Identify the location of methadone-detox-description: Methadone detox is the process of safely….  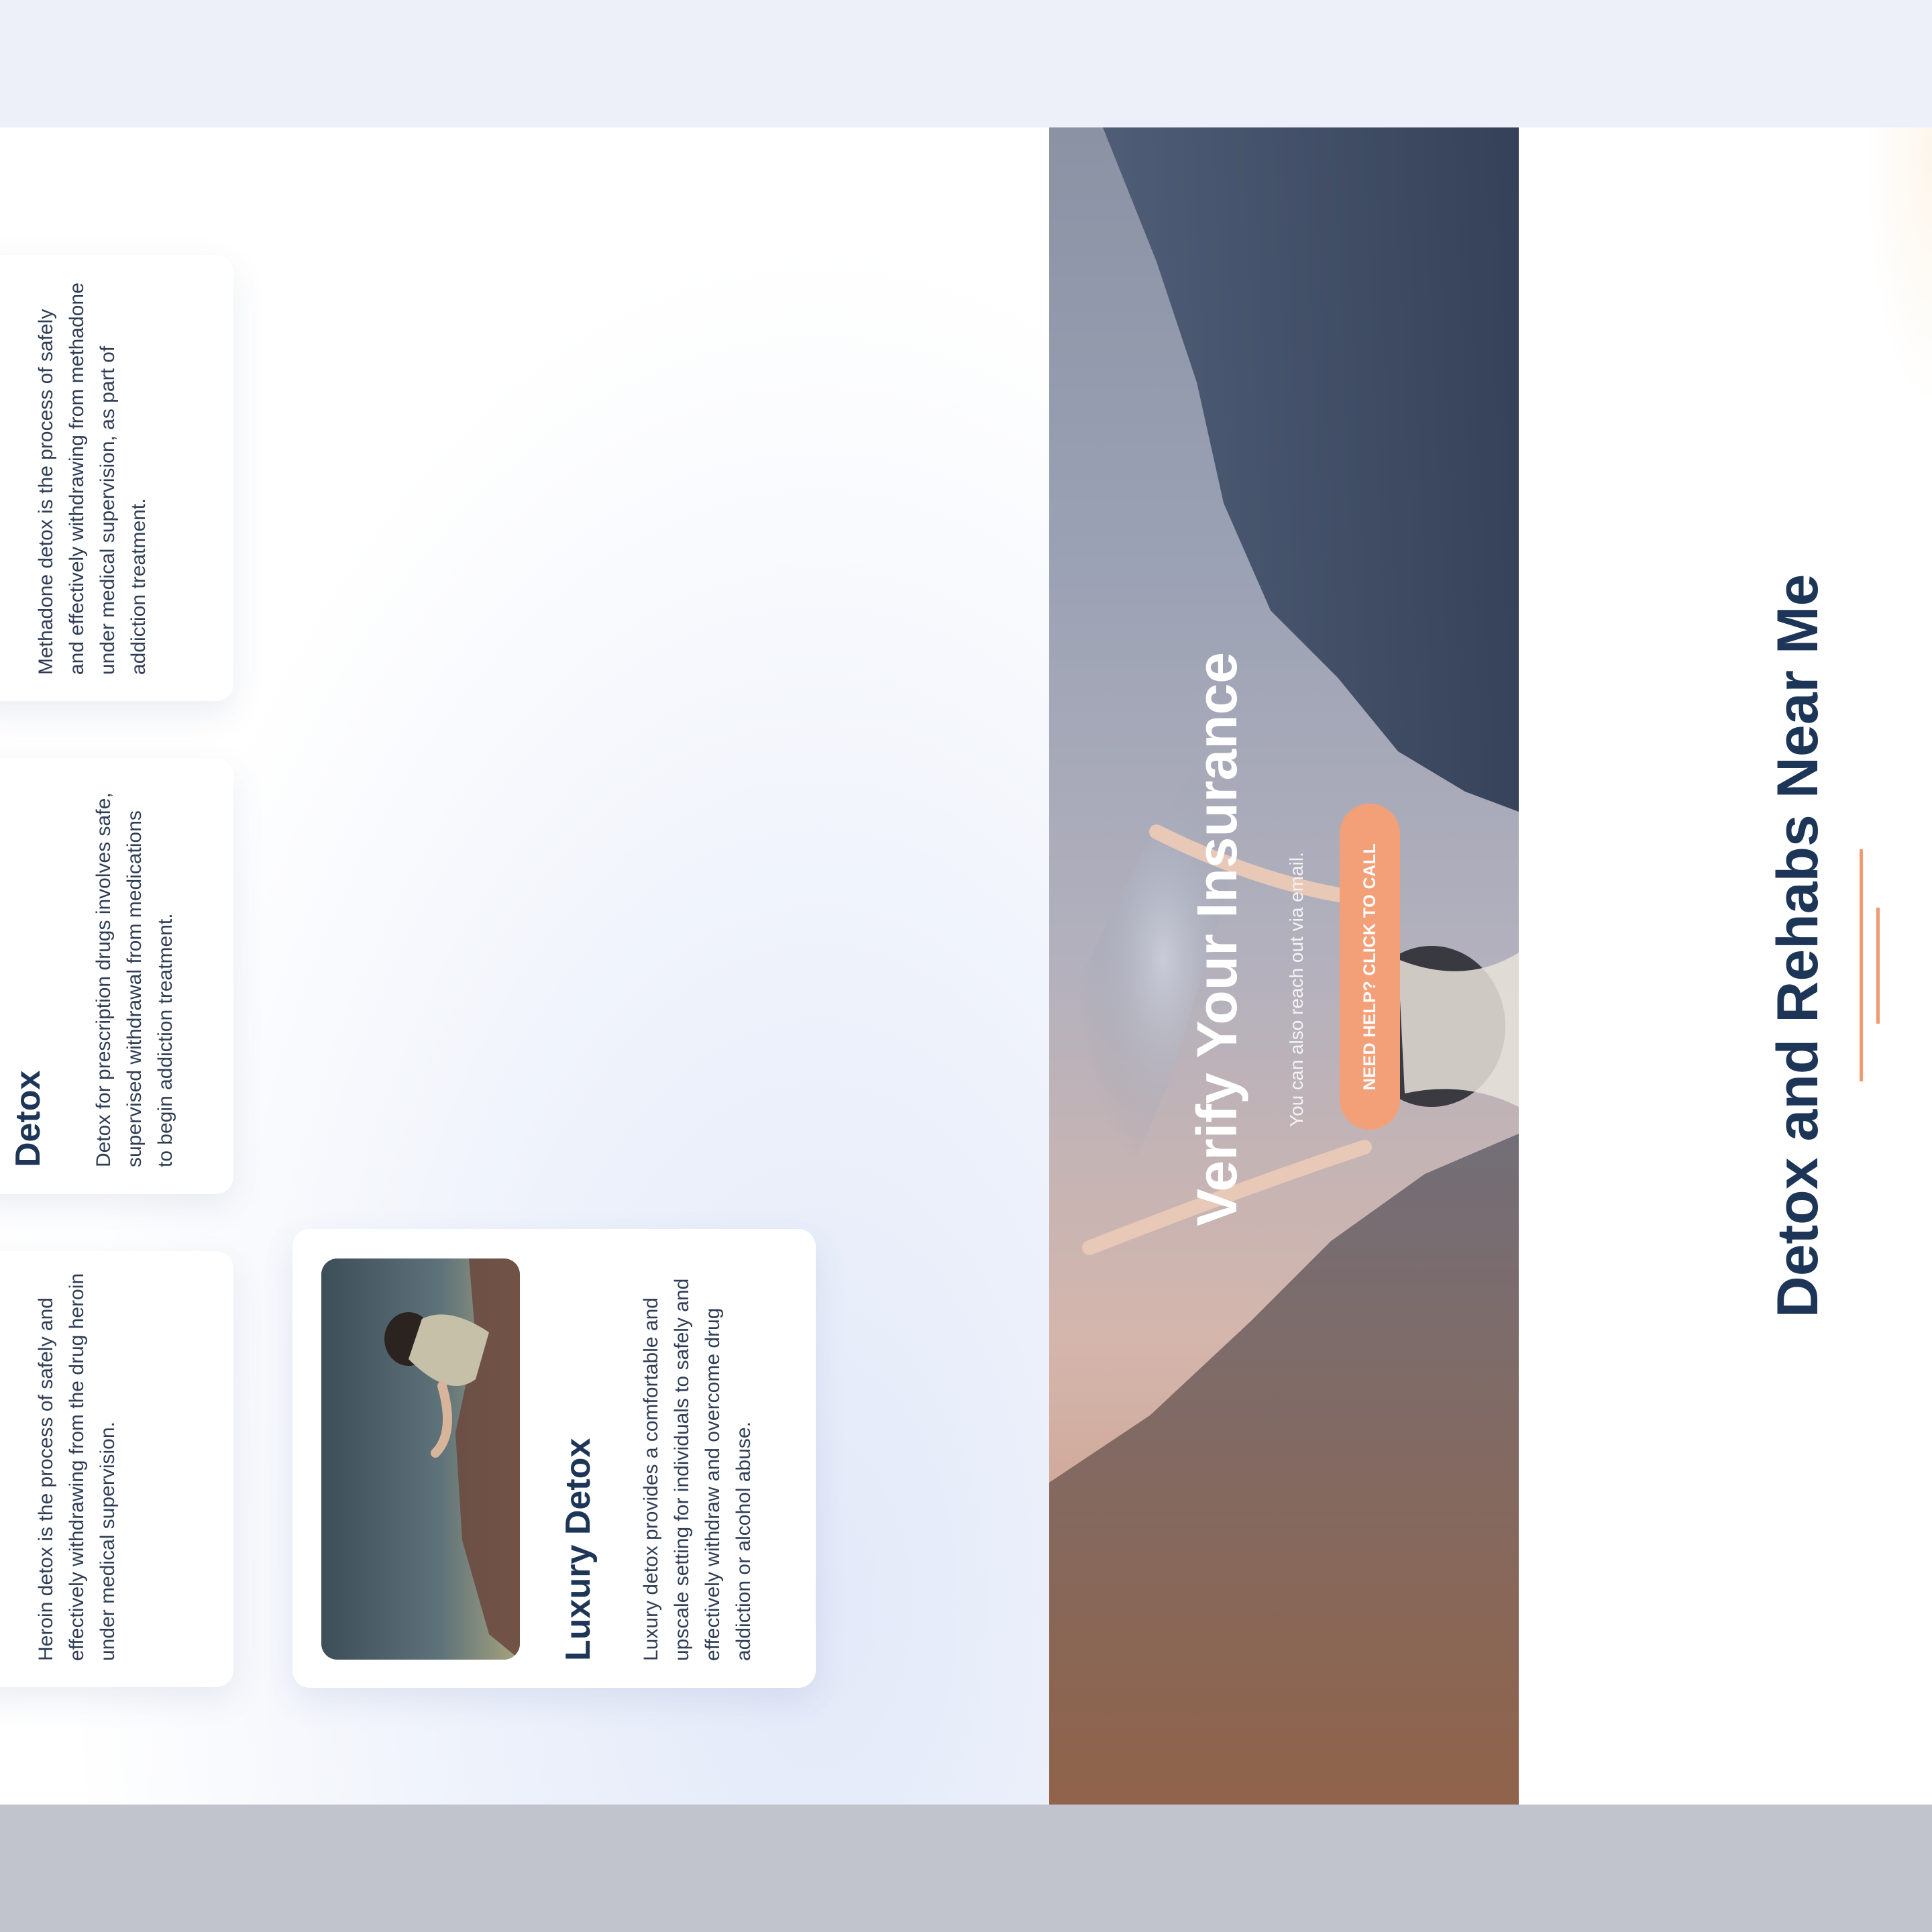
(92, 478).